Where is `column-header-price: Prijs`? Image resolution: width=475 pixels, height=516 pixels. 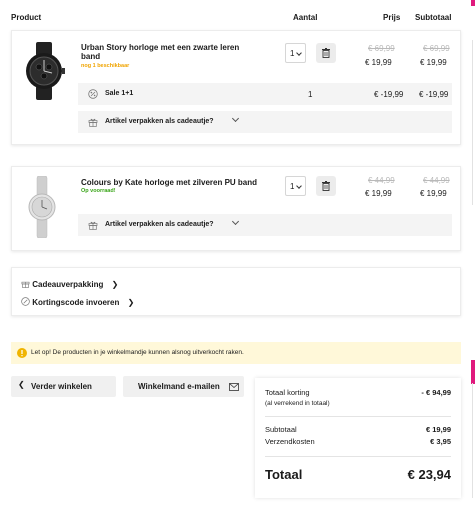
column-header-price: Prijs is located at coordinates (392, 17).